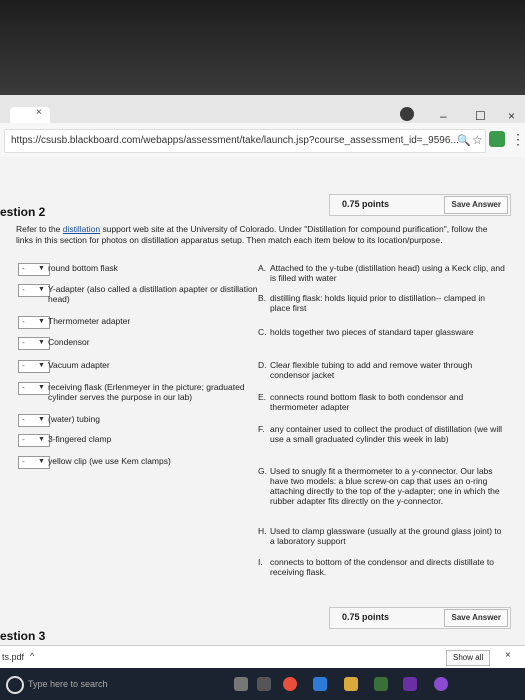  What do you see at coordinates (23, 636) in the screenshot?
I see `question-3-title: estion 3` at bounding box center [23, 636].